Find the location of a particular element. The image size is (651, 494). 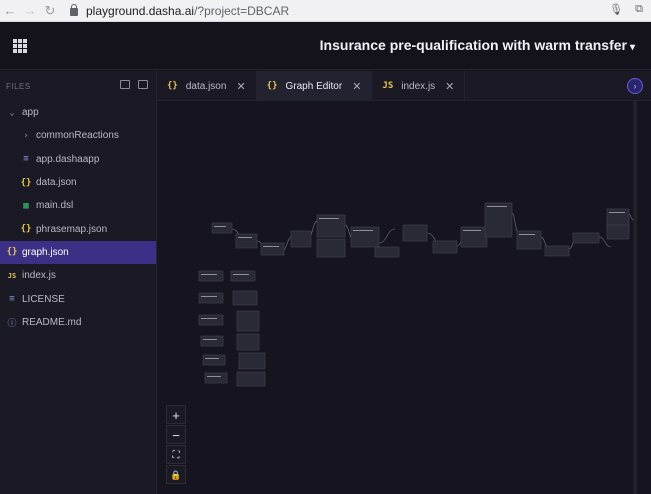

address-bar: playground.dasha.ai/?project=DBCAR is located at coordinates (180, 10).